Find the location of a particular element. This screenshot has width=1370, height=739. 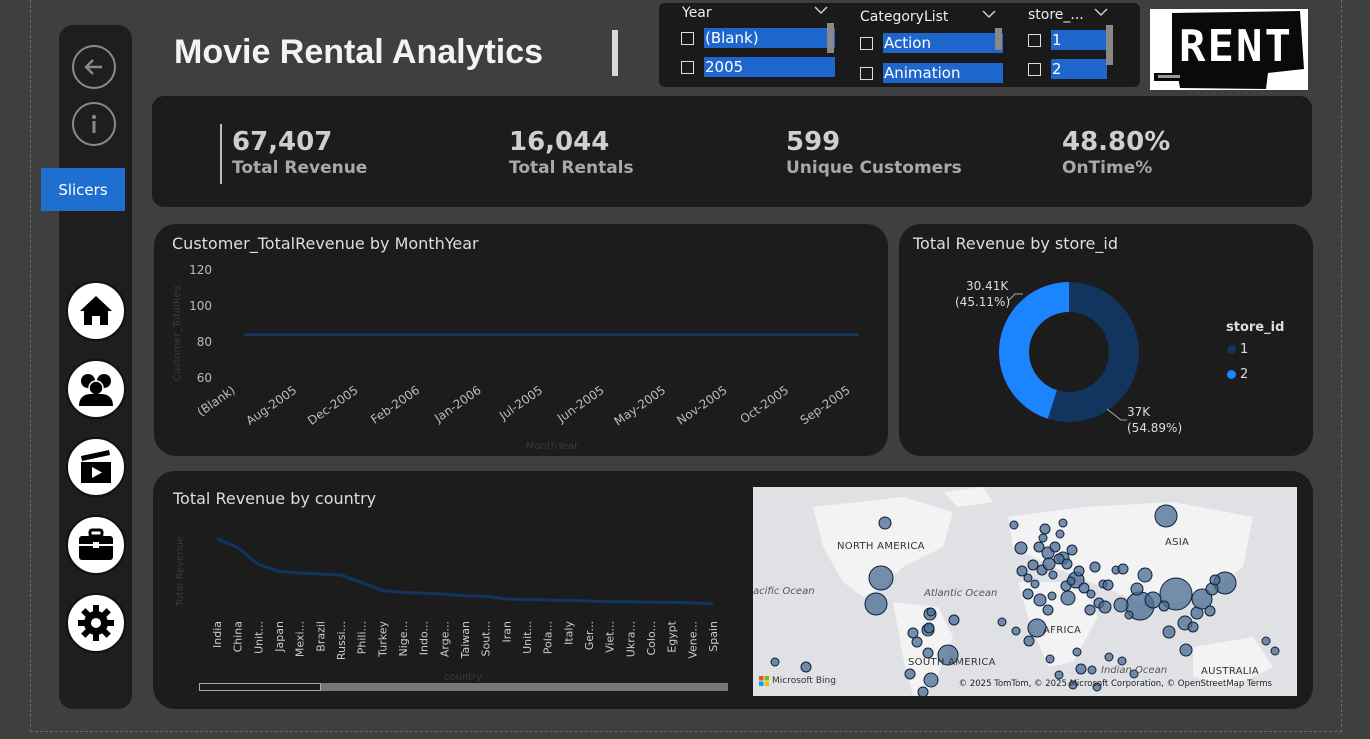

x-tick-label: Oct-2005 is located at coordinates (765, 404).